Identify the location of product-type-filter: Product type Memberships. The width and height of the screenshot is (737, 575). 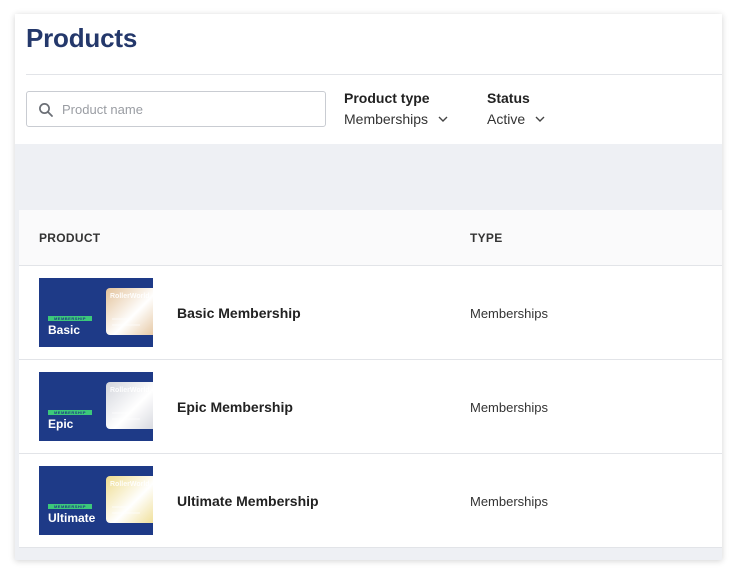
(396, 108).